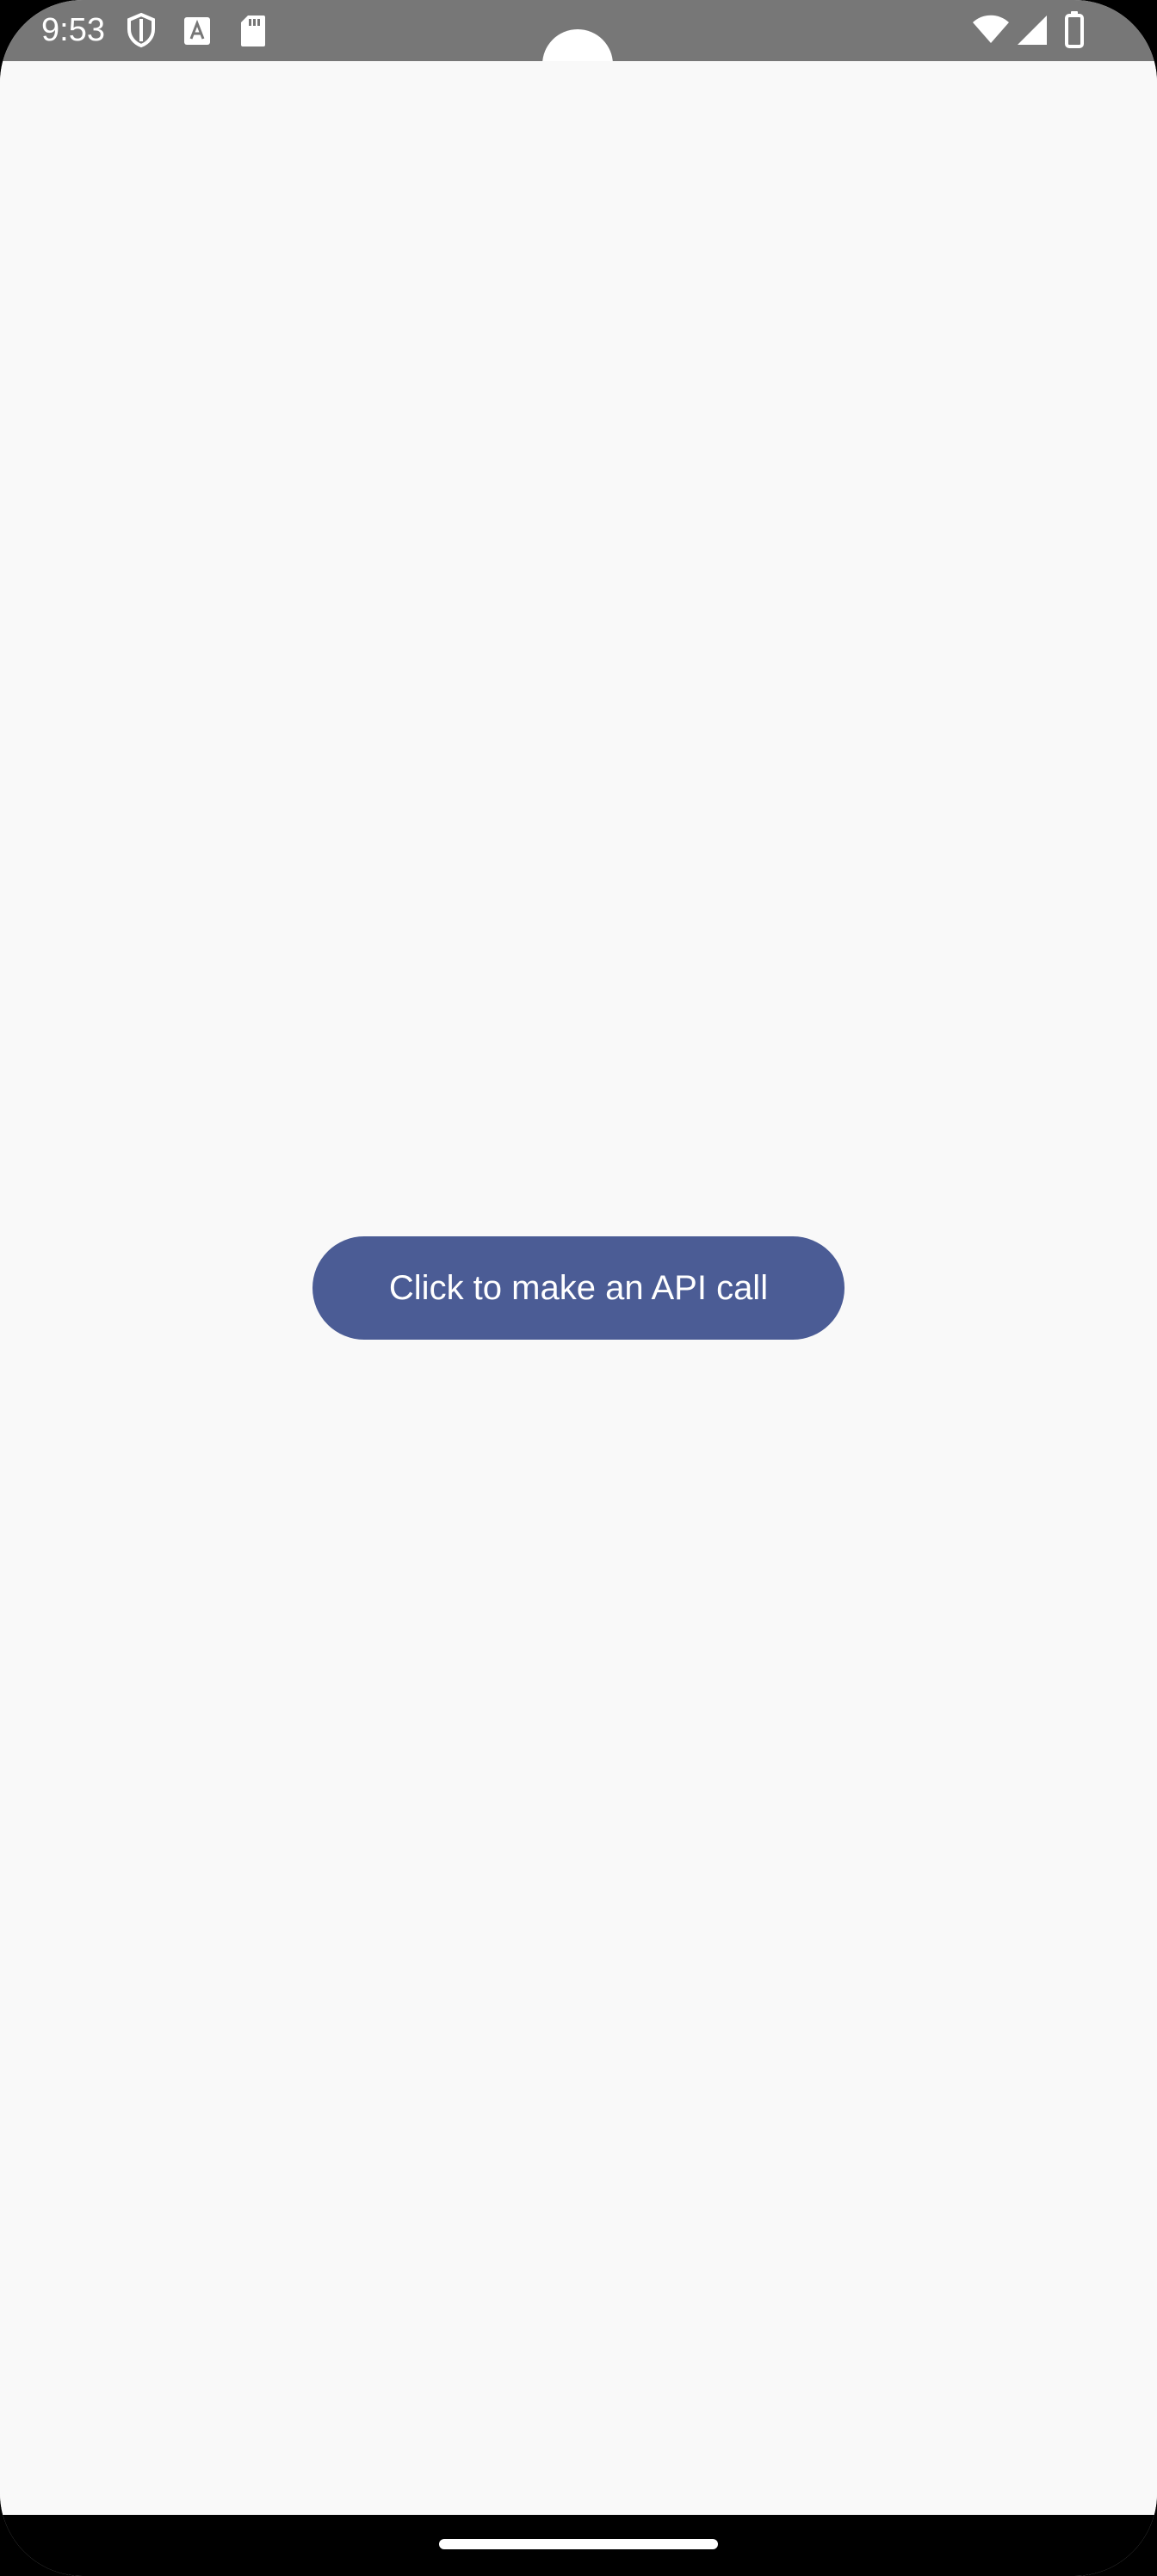 The image size is (1157, 2576). I want to click on home-gesture-handle, so click(579, 2544).